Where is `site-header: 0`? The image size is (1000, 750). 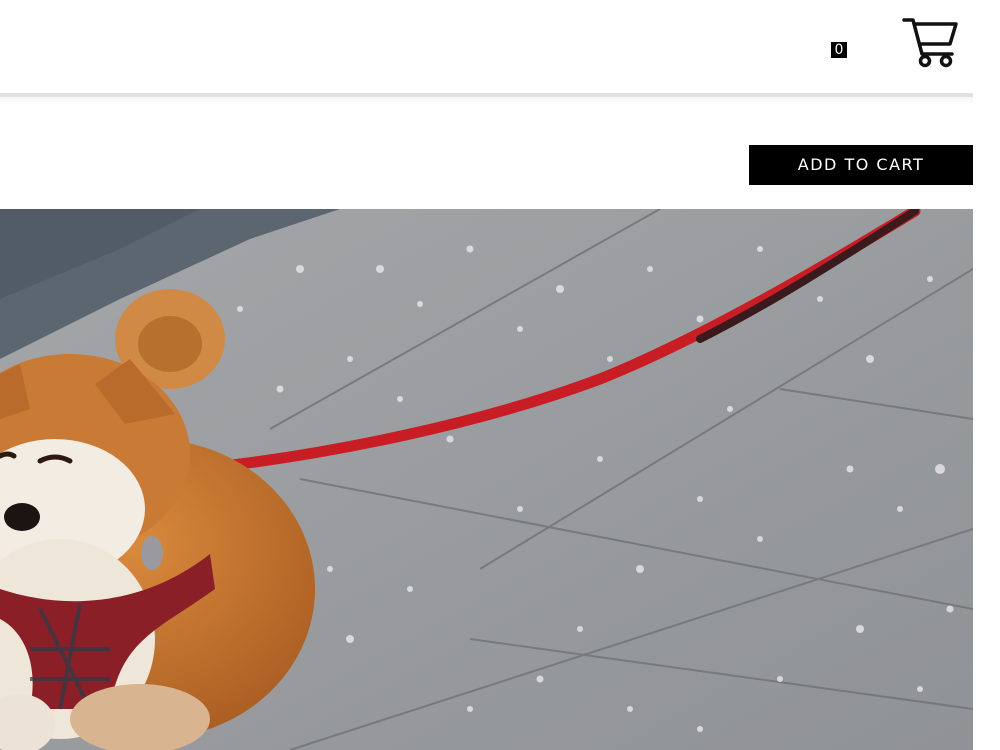 site-header: 0 is located at coordinates (486, 46).